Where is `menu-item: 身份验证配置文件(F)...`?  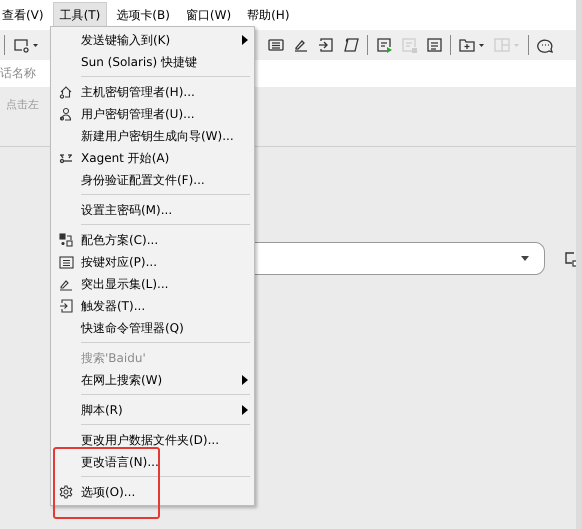 menu-item: 身份验证配置文件(F)... is located at coordinates (152, 180).